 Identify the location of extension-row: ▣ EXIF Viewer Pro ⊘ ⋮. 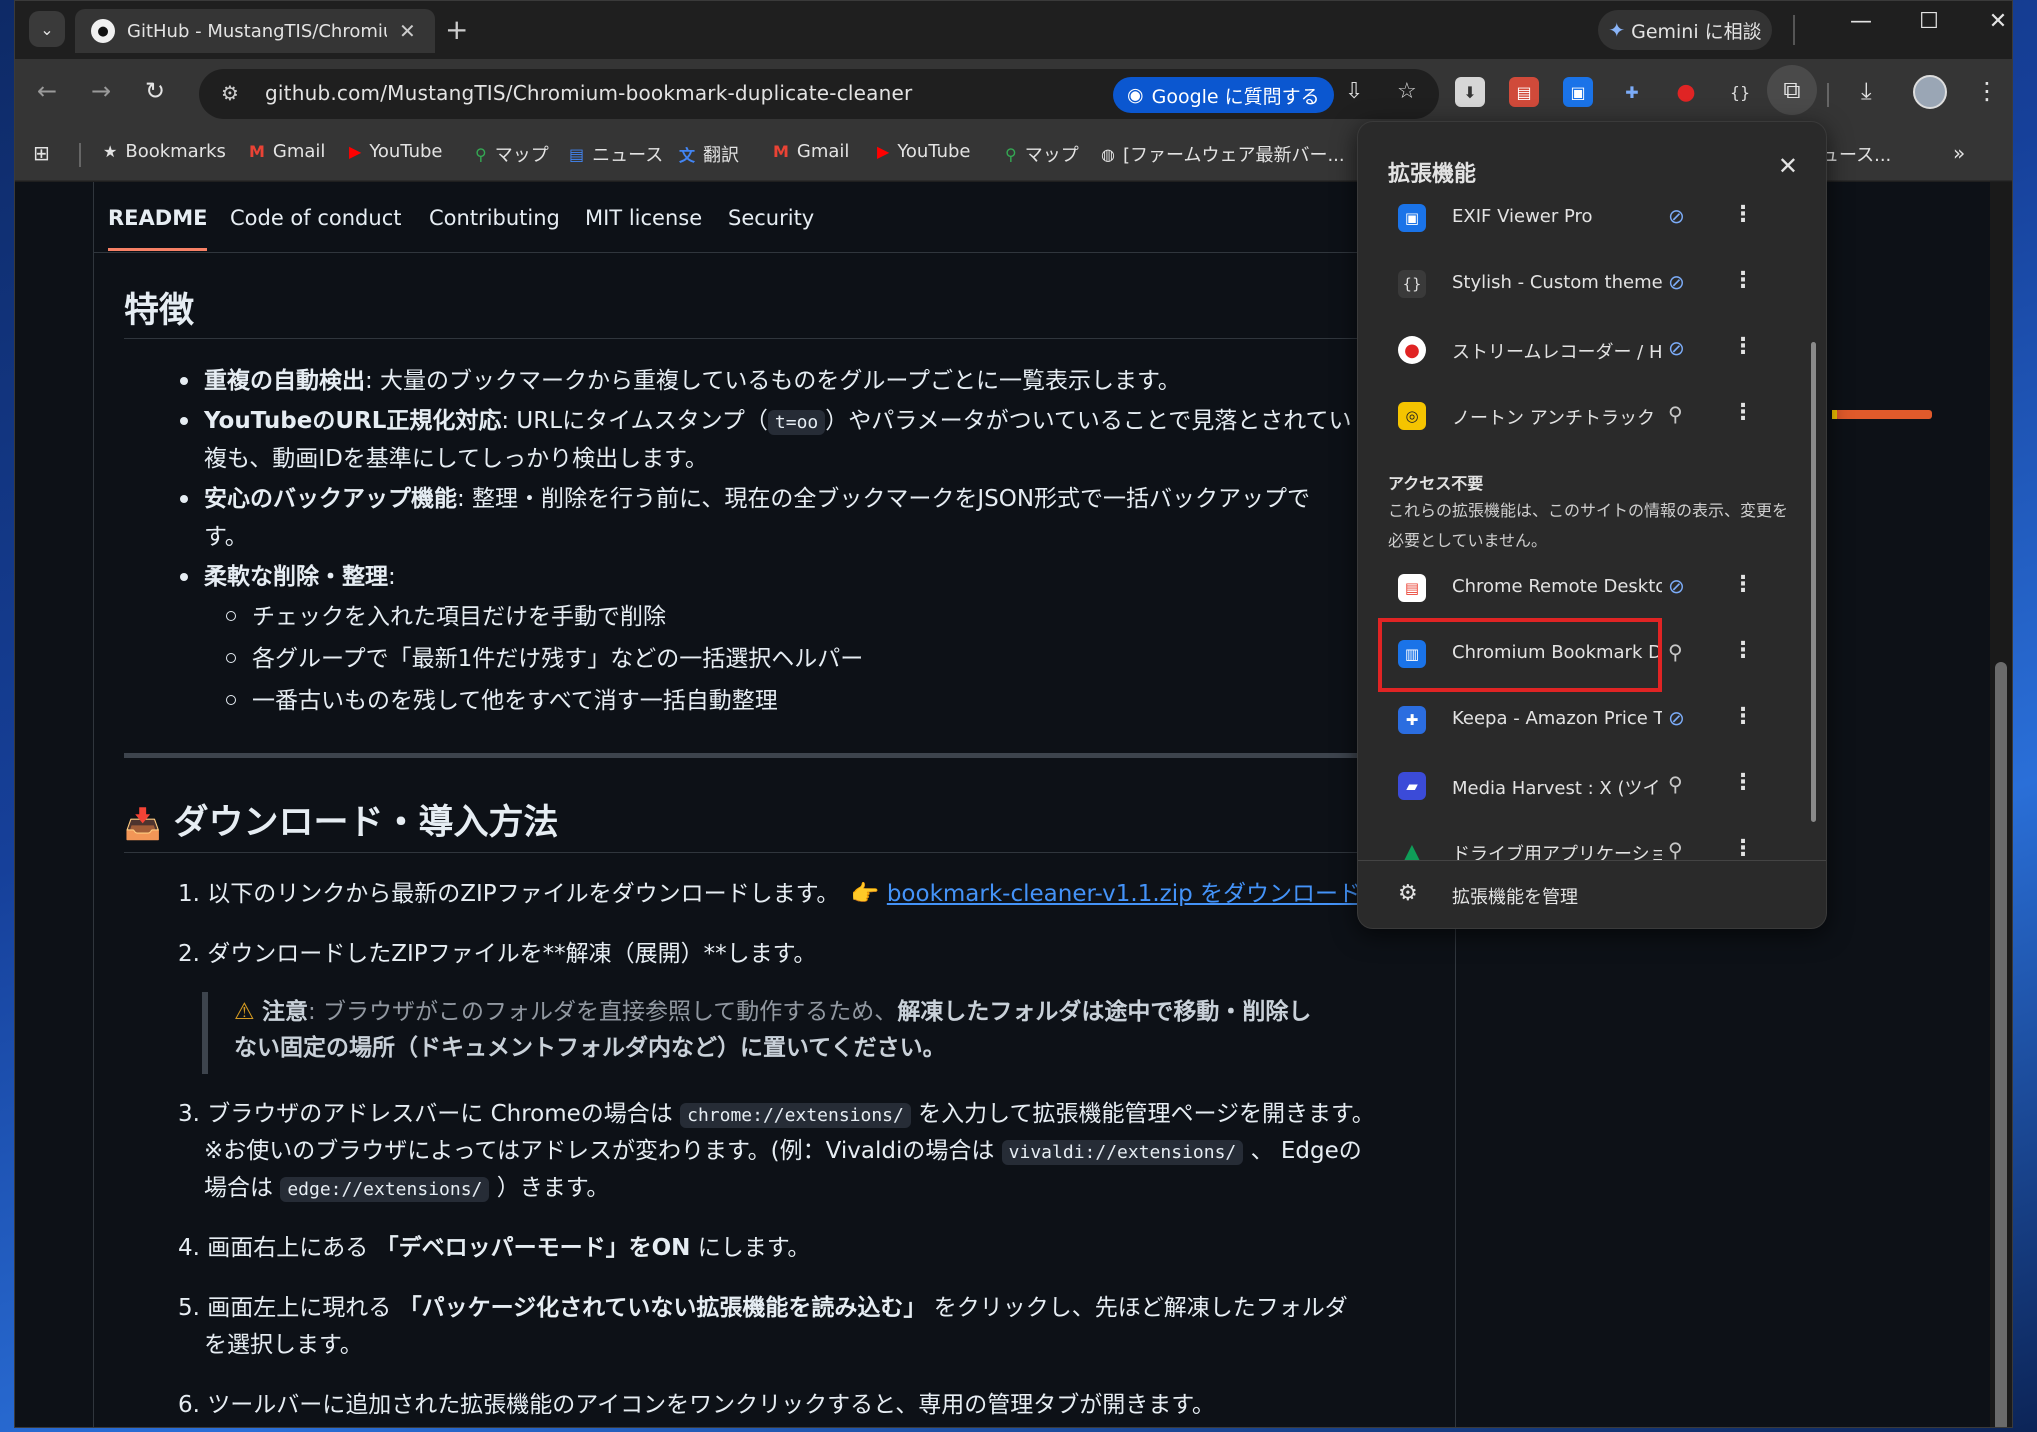
(1592, 219).